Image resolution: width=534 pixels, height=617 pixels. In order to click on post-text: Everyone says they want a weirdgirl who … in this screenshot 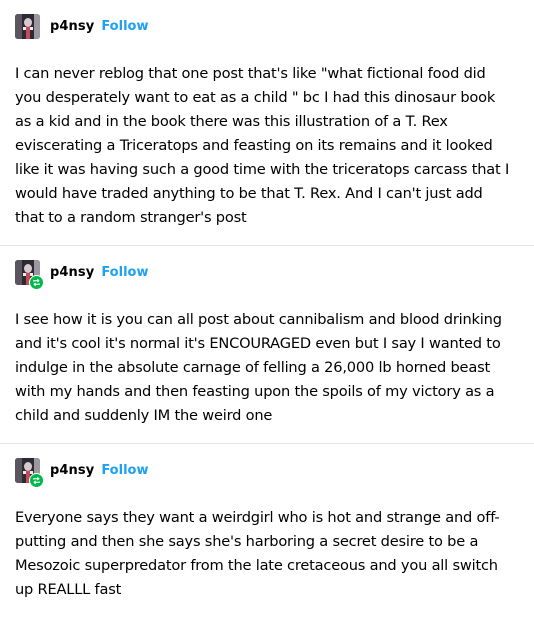, I will do `click(257, 553)`.